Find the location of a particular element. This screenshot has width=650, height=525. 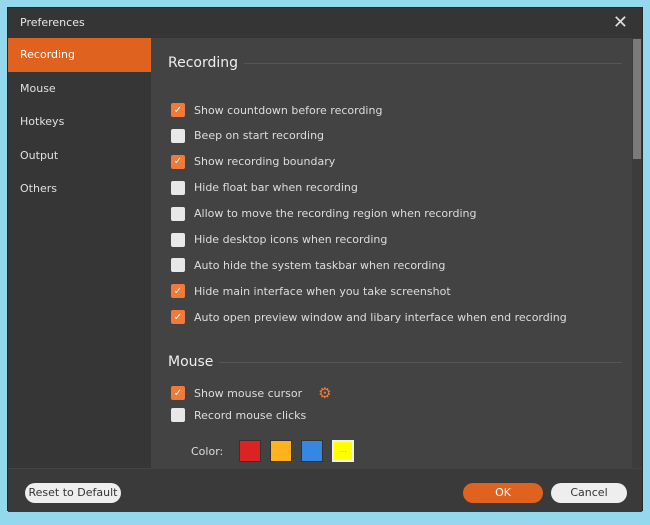

record-mouse-clicks-checkbox: Record mouse clicks is located at coordinates (238, 415).